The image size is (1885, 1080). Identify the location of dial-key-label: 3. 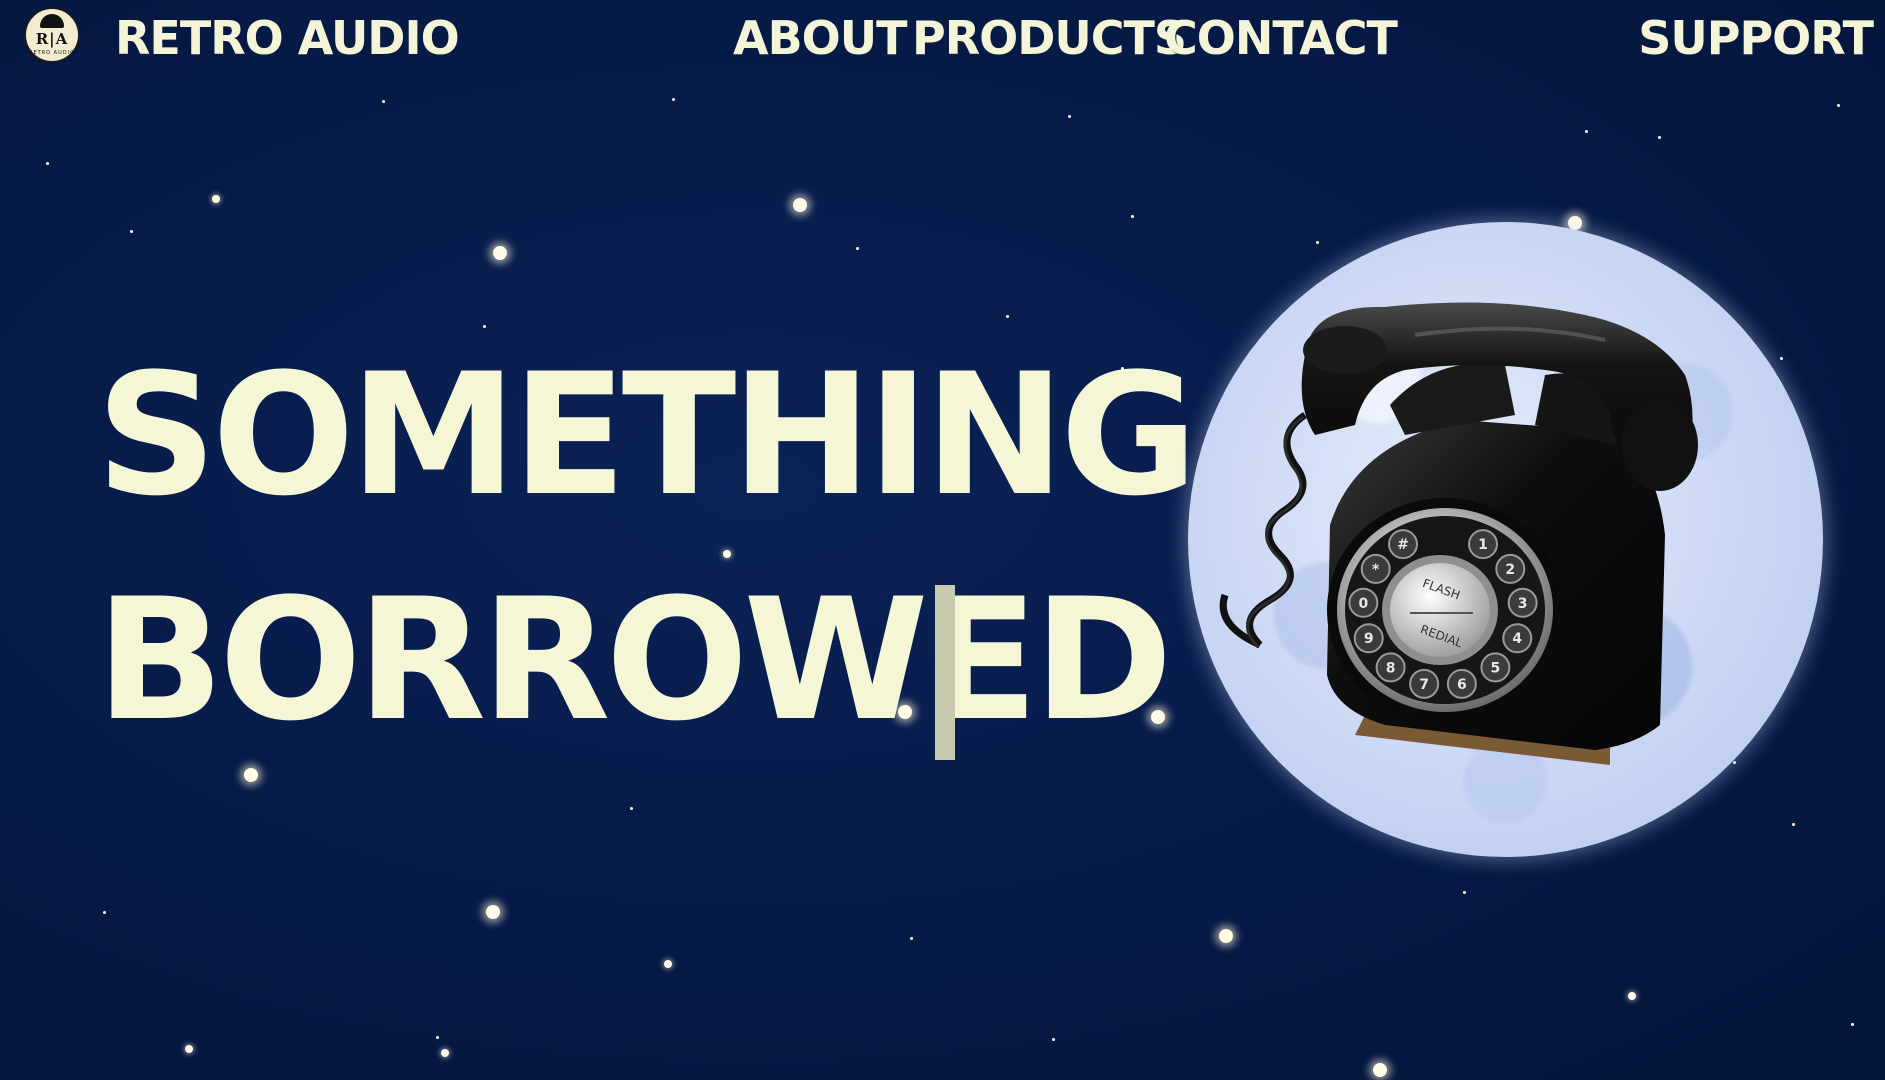
(1523, 604).